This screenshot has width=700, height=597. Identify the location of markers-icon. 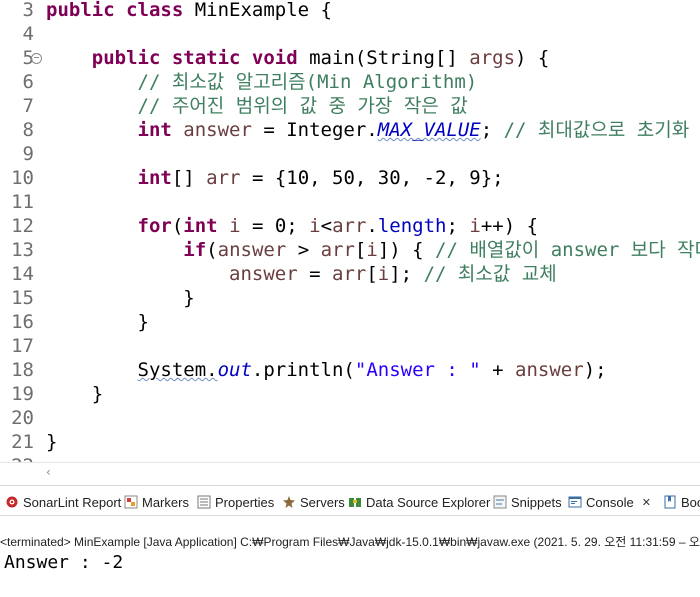
(131, 502).